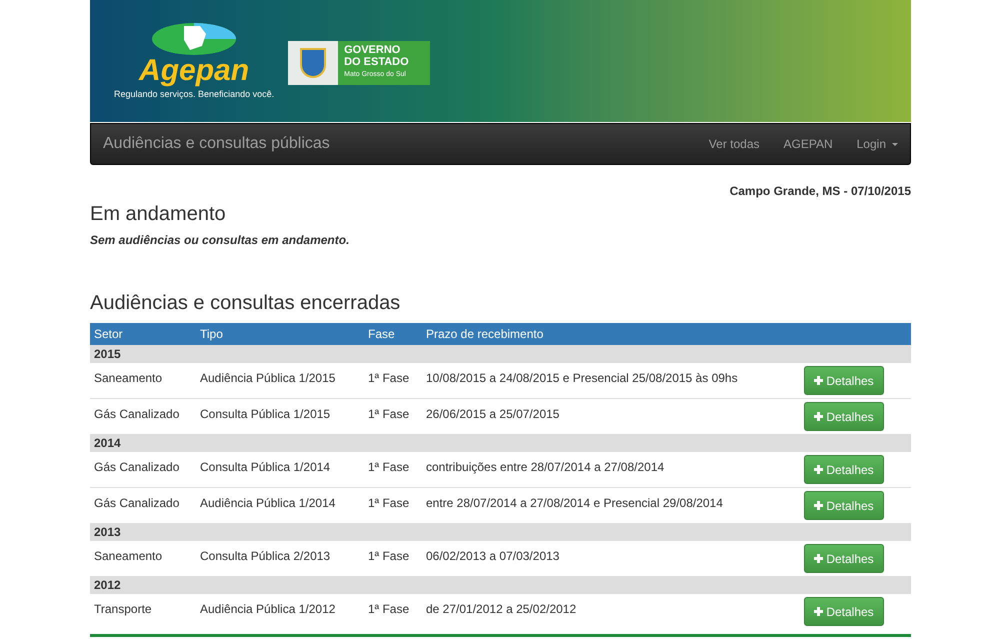  Describe the element at coordinates (266, 556) in the screenshot. I see `table-cell-text: Consulta Pública 2/2013` at that location.